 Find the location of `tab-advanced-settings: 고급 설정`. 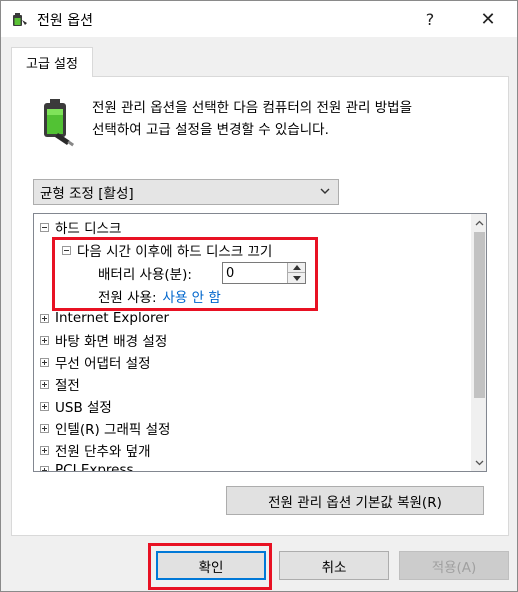

tab-advanced-settings: 고급 설정 is located at coordinates (52, 62).